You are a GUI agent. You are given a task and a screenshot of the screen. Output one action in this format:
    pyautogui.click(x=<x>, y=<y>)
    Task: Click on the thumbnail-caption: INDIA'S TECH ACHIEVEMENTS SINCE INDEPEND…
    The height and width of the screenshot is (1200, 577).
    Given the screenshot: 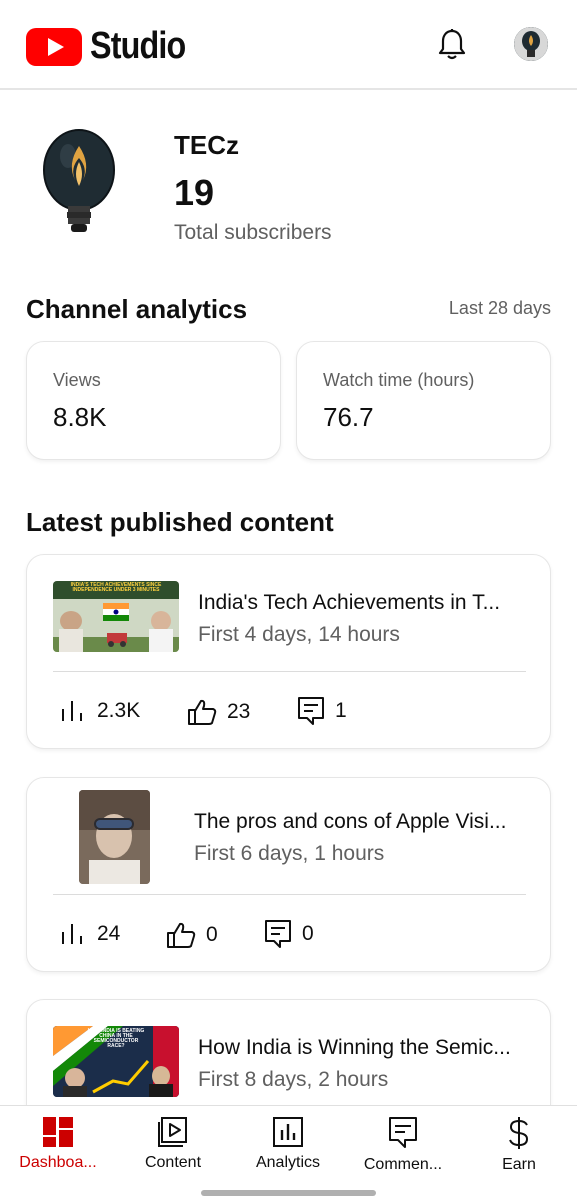 What is the action you would take?
    pyautogui.click(x=116, y=587)
    